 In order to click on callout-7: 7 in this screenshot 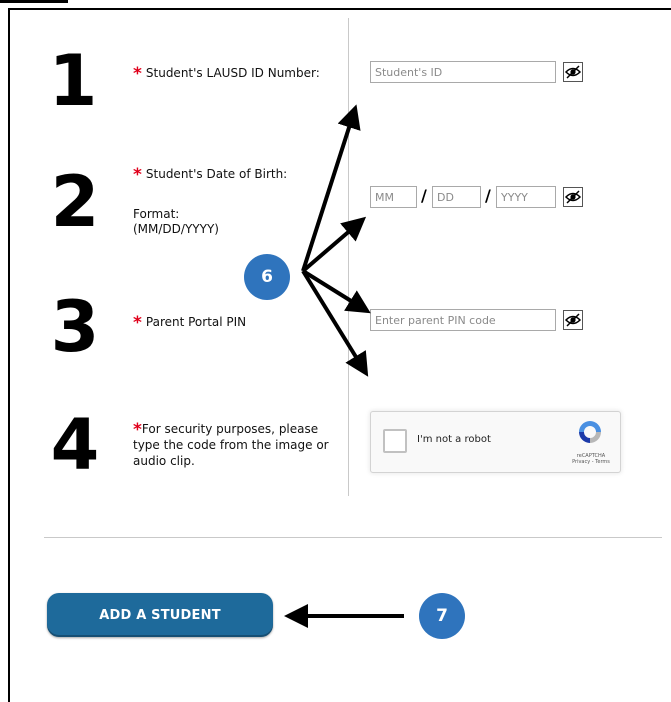, I will do `click(442, 616)`.